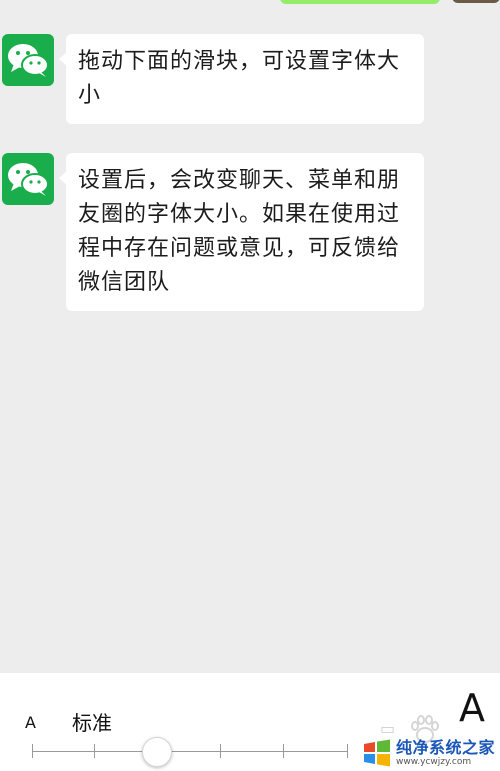 Image resolution: width=500 pixels, height=771 pixels. I want to click on large-font-label: A, so click(472, 708).